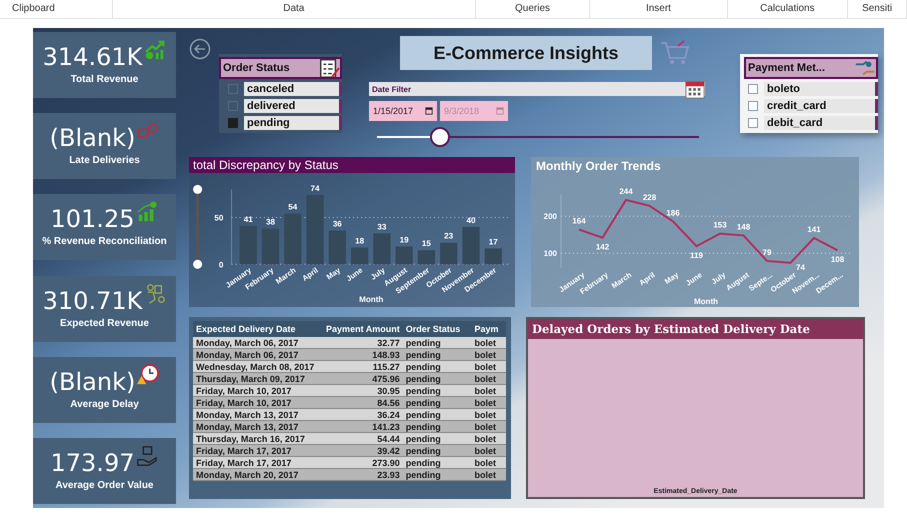  What do you see at coordinates (155, 50) in the screenshot?
I see `growth-chart-icon` at bounding box center [155, 50].